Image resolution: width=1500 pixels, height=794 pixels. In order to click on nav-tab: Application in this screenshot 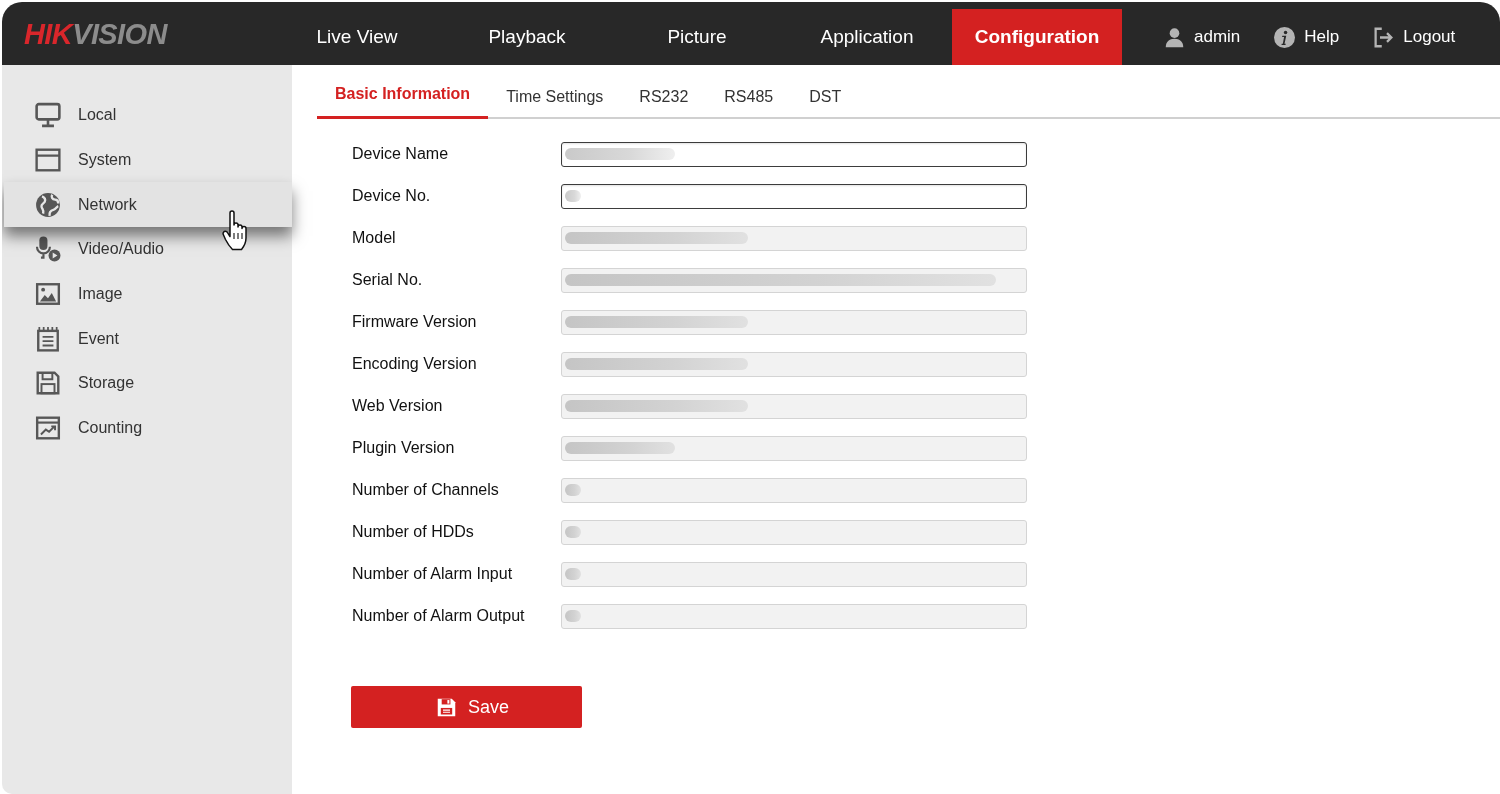, I will do `click(867, 37)`.